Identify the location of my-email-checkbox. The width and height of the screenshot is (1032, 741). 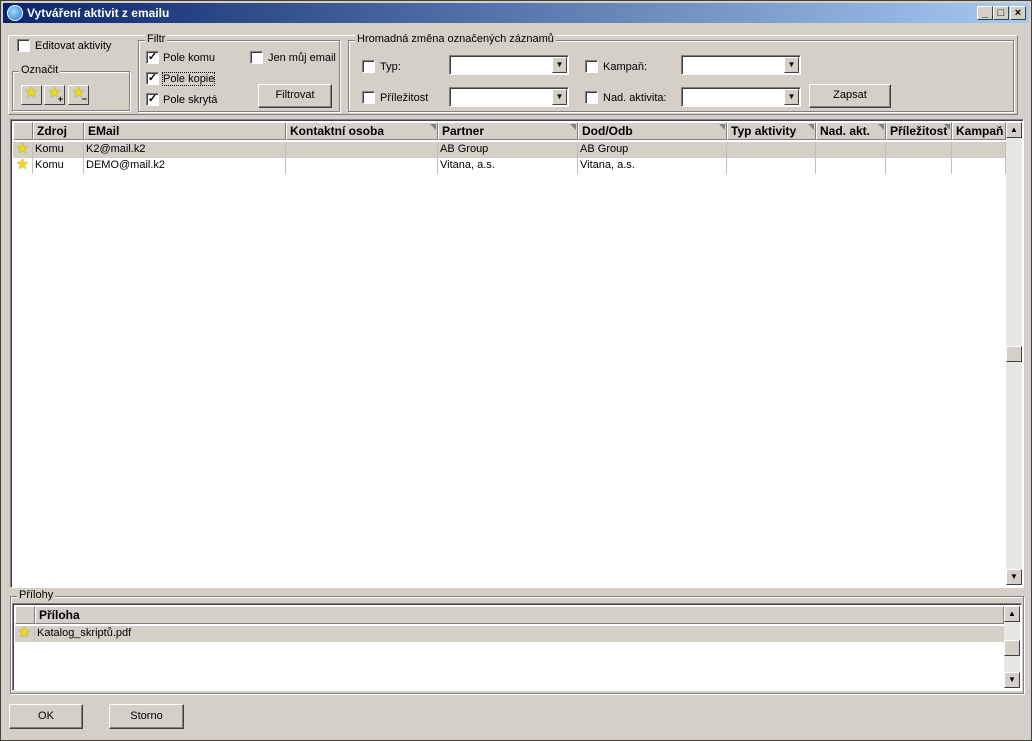
(256, 57).